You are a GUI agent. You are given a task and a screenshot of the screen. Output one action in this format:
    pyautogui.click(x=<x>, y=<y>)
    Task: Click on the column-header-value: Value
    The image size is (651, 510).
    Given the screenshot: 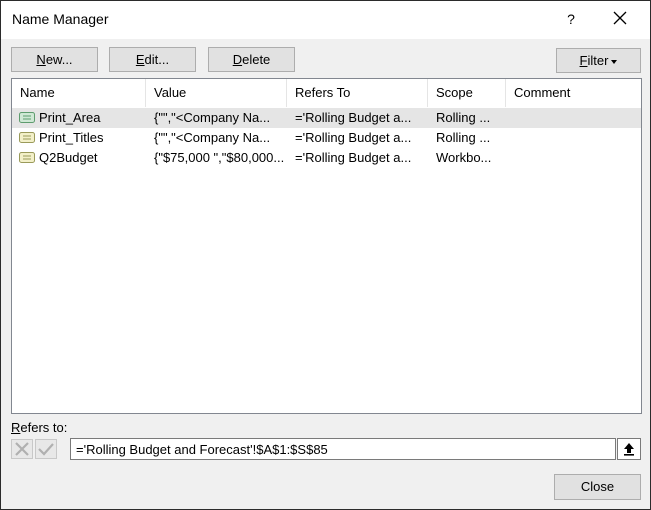 What is the action you would take?
    pyautogui.click(x=216, y=93)
    